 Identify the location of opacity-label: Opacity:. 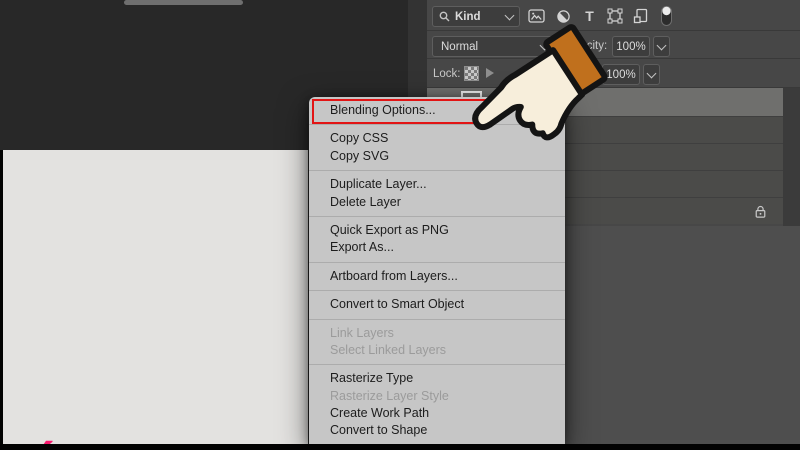
(586, 46).